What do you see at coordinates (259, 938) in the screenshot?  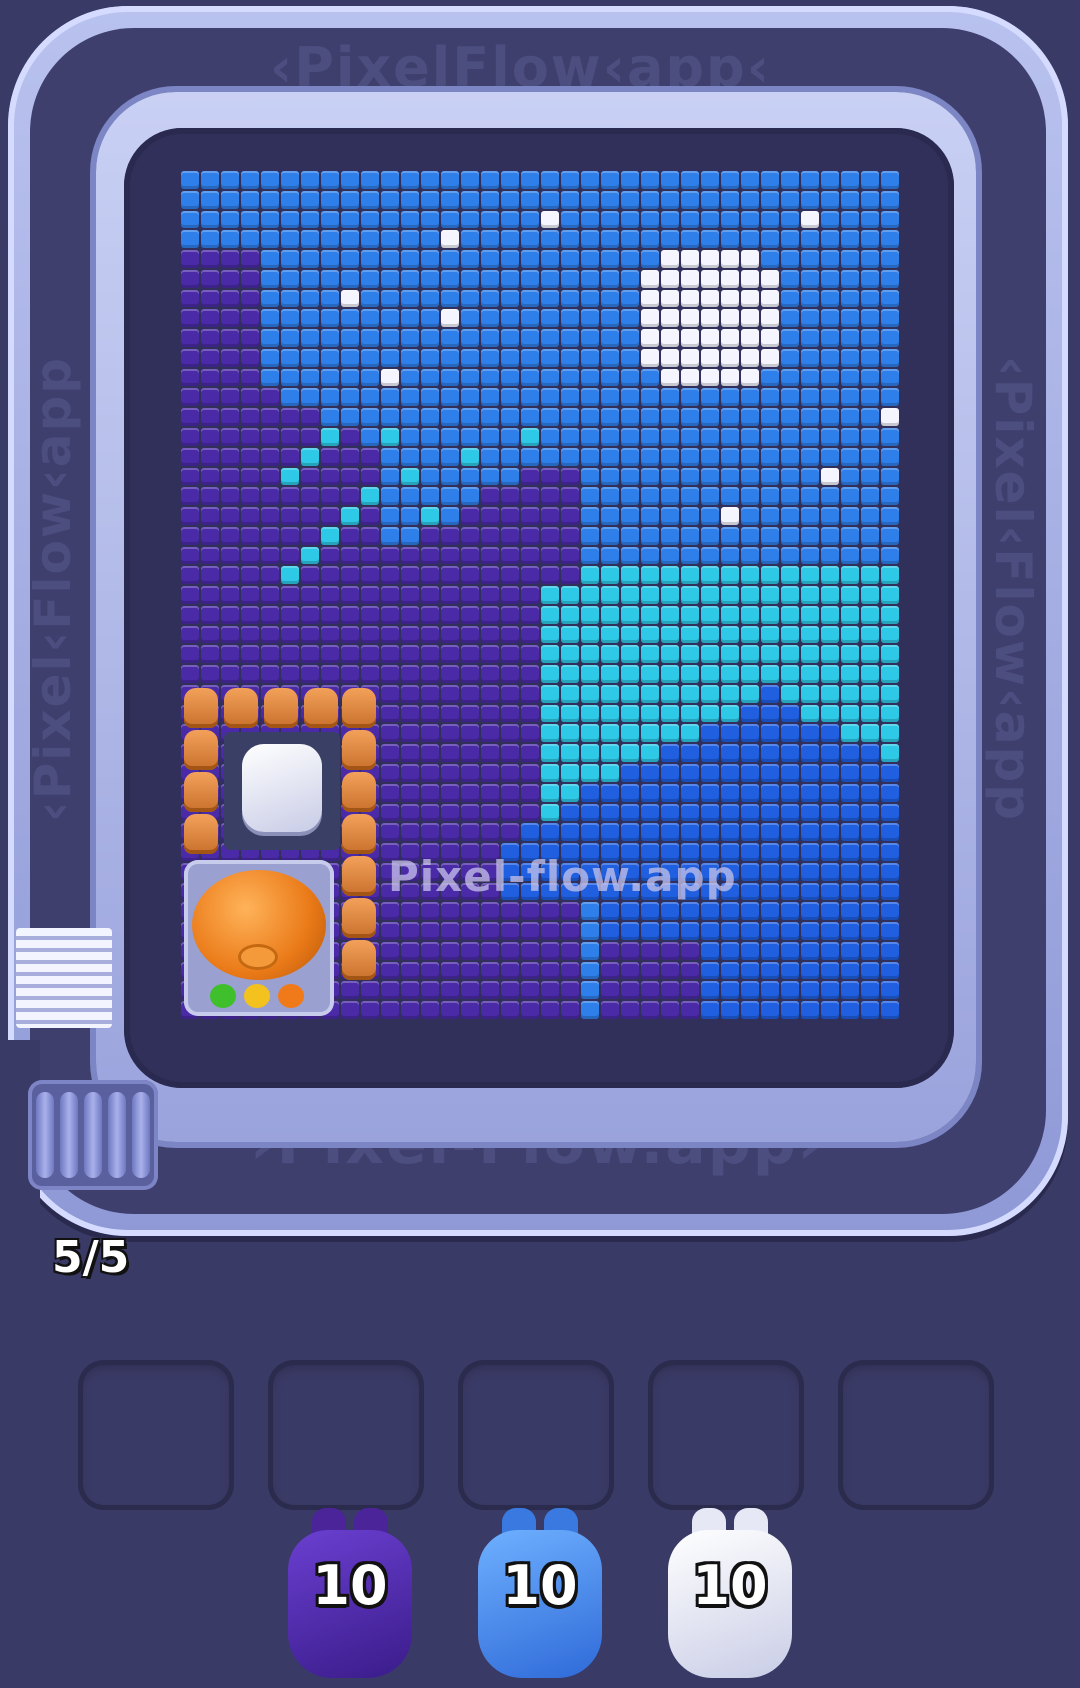 I see `pumpkin-pig-box` at bounding box center [259, 938].